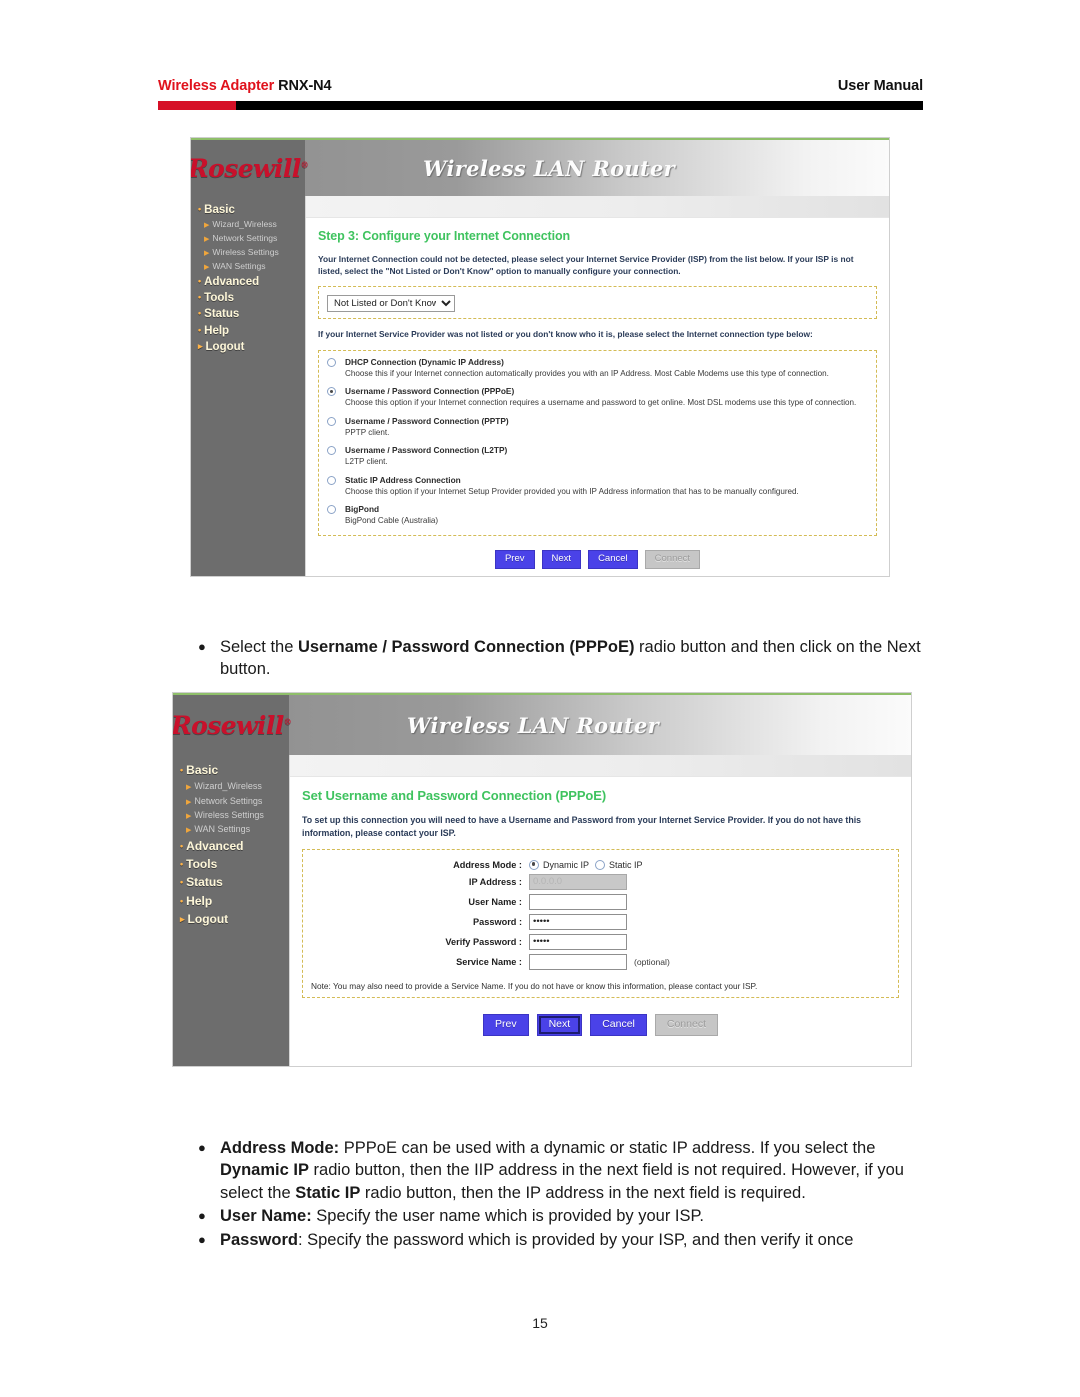  Describe the element at coordinates (250, 168) in the screenshot. I see `logo-cell: Rosewill®` at that location.